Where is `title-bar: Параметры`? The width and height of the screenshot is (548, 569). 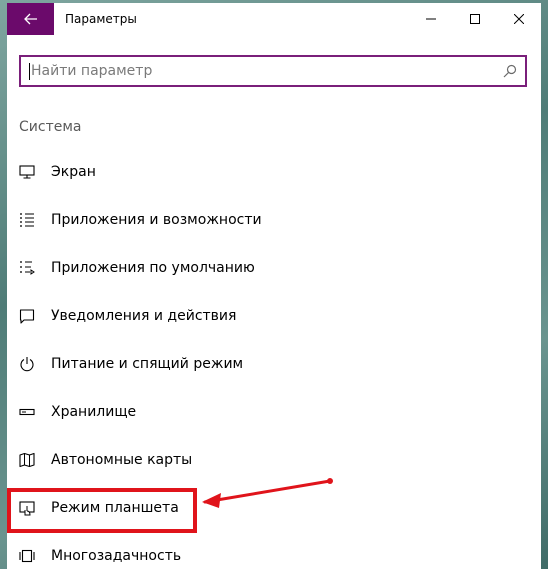
title-bar: Параметры is located at coordinates (274, 19).